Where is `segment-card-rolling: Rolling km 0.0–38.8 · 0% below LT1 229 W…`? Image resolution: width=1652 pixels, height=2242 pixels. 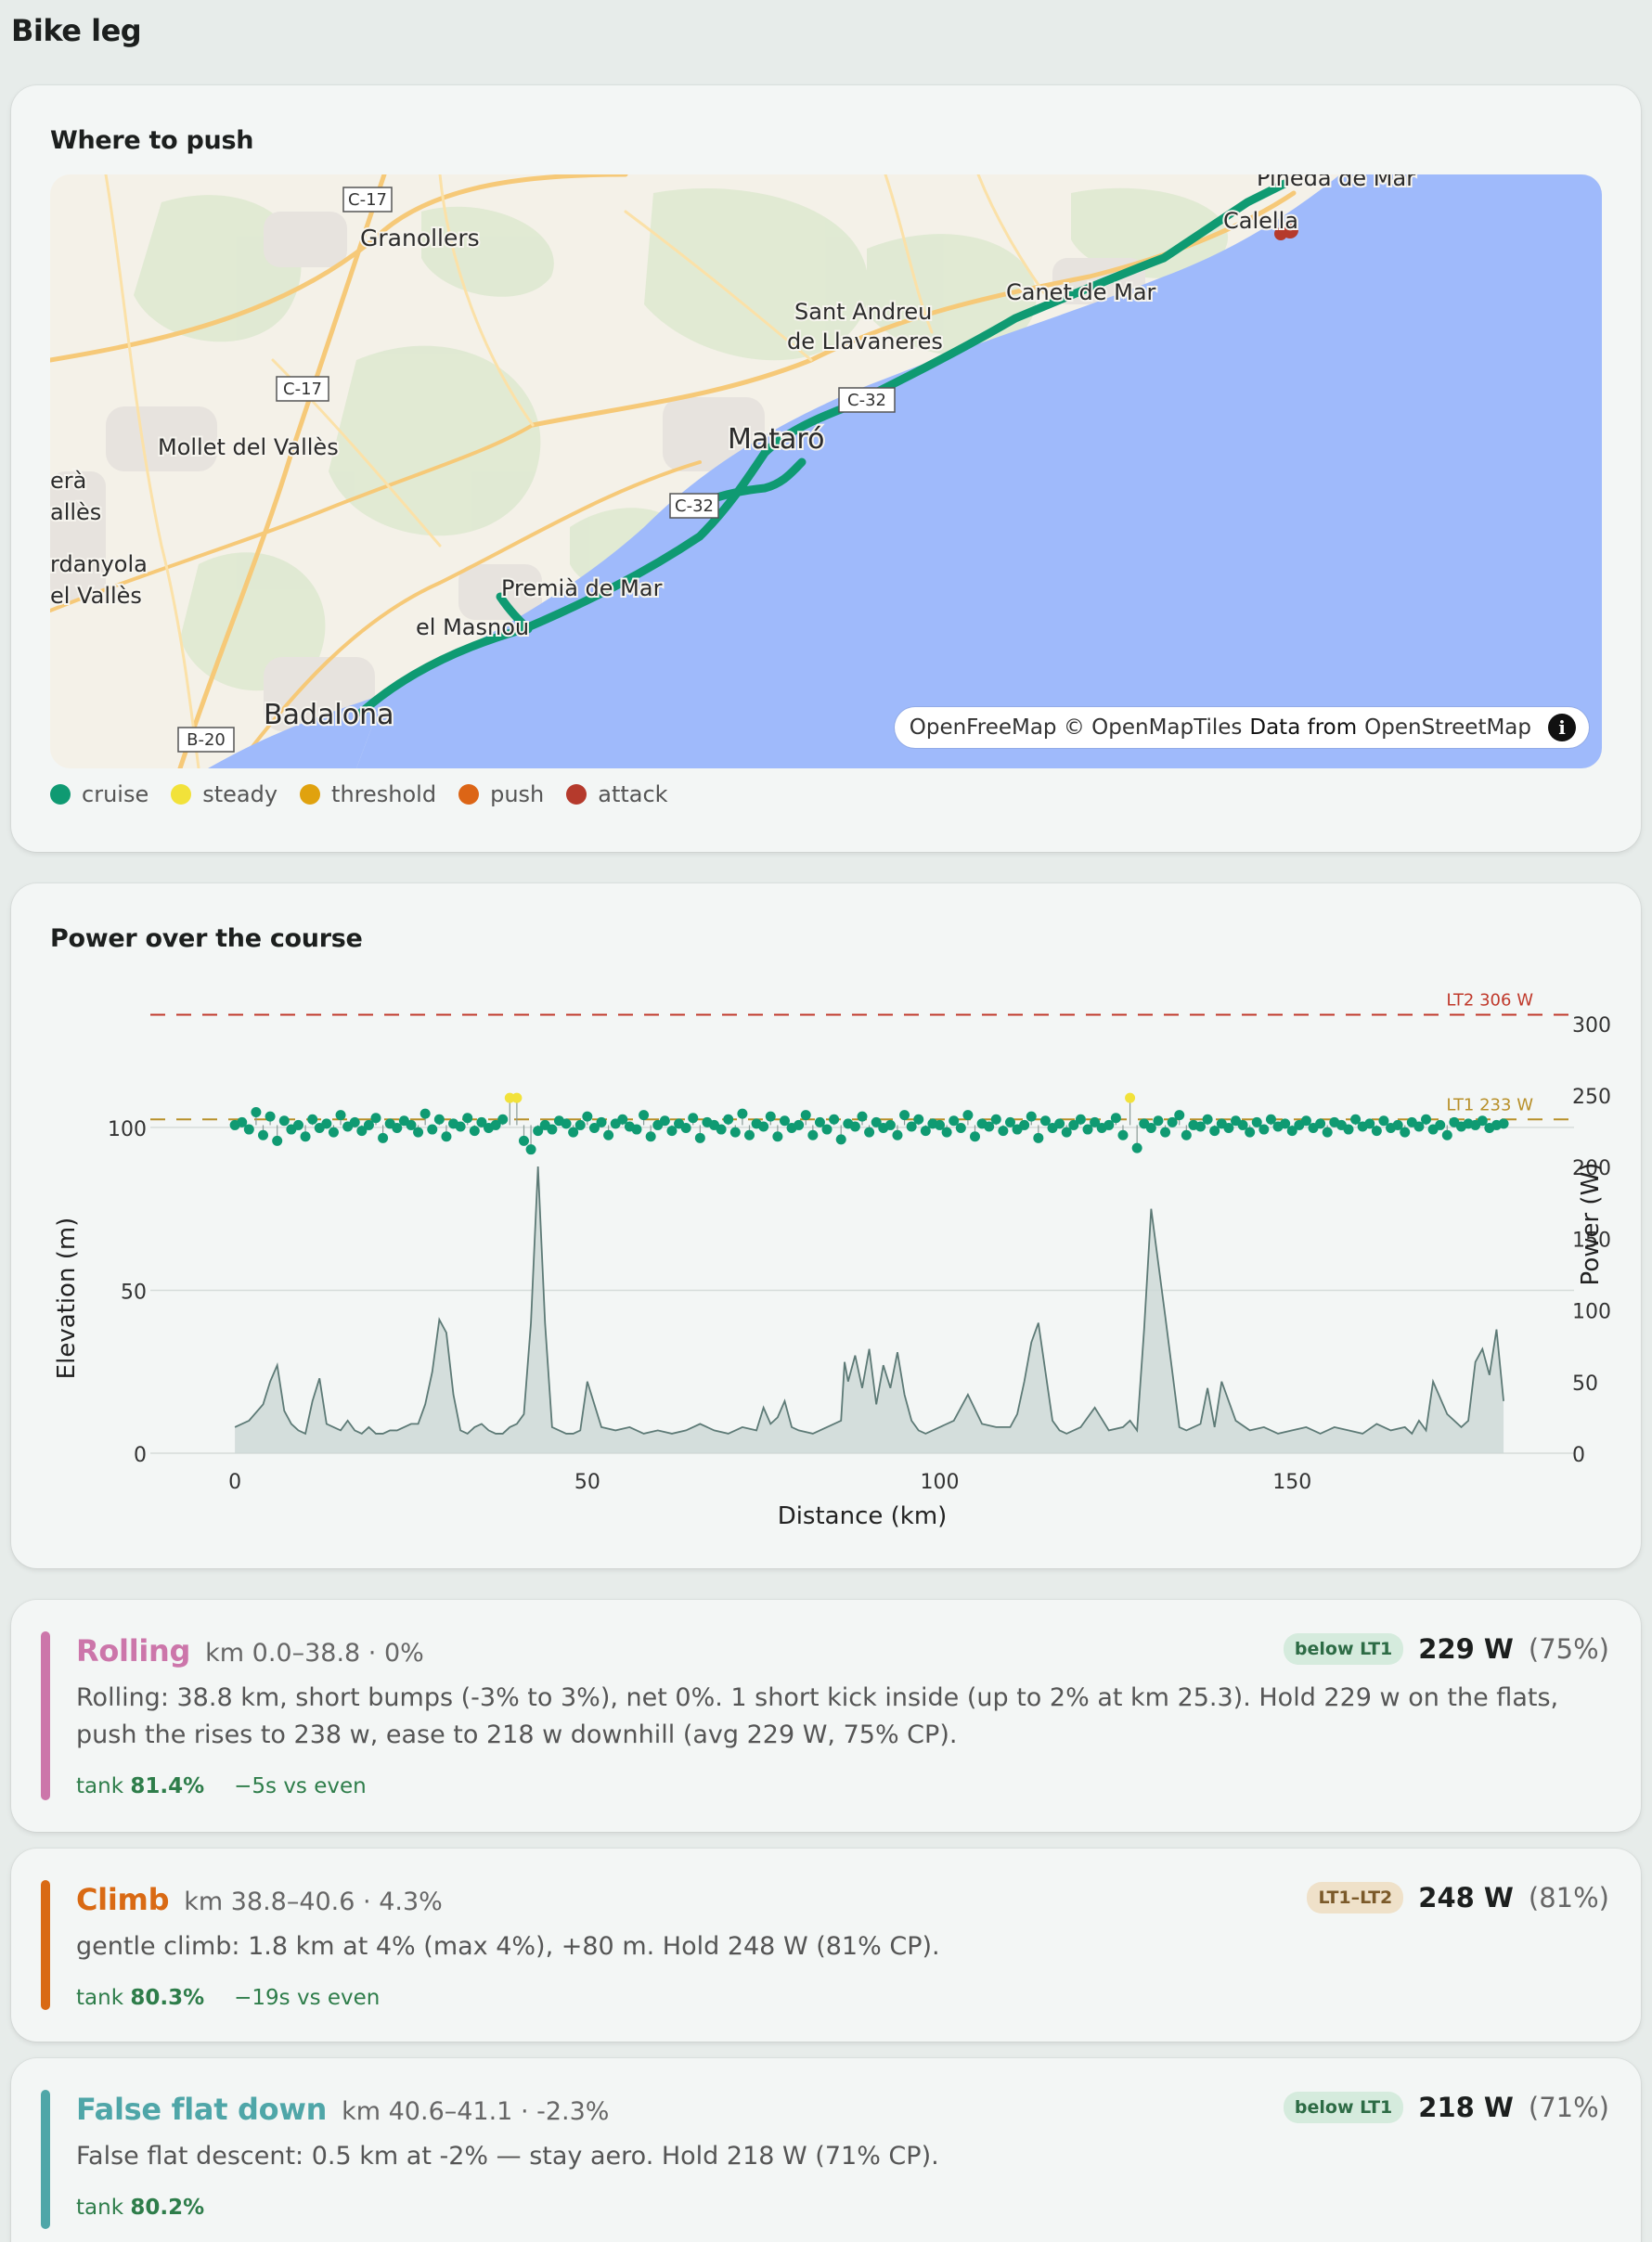 segment-card-rolling: Rolling km 0.0–38.8 · 0% below LT1 229 W… is located at coordinates (826, 1716).